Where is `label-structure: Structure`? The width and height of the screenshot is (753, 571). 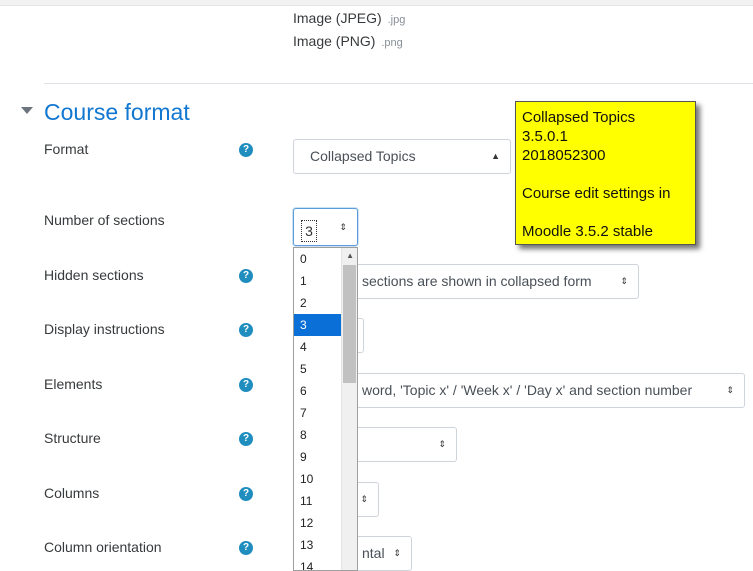
label-structure: Structure is located at coordinates (72, 438).